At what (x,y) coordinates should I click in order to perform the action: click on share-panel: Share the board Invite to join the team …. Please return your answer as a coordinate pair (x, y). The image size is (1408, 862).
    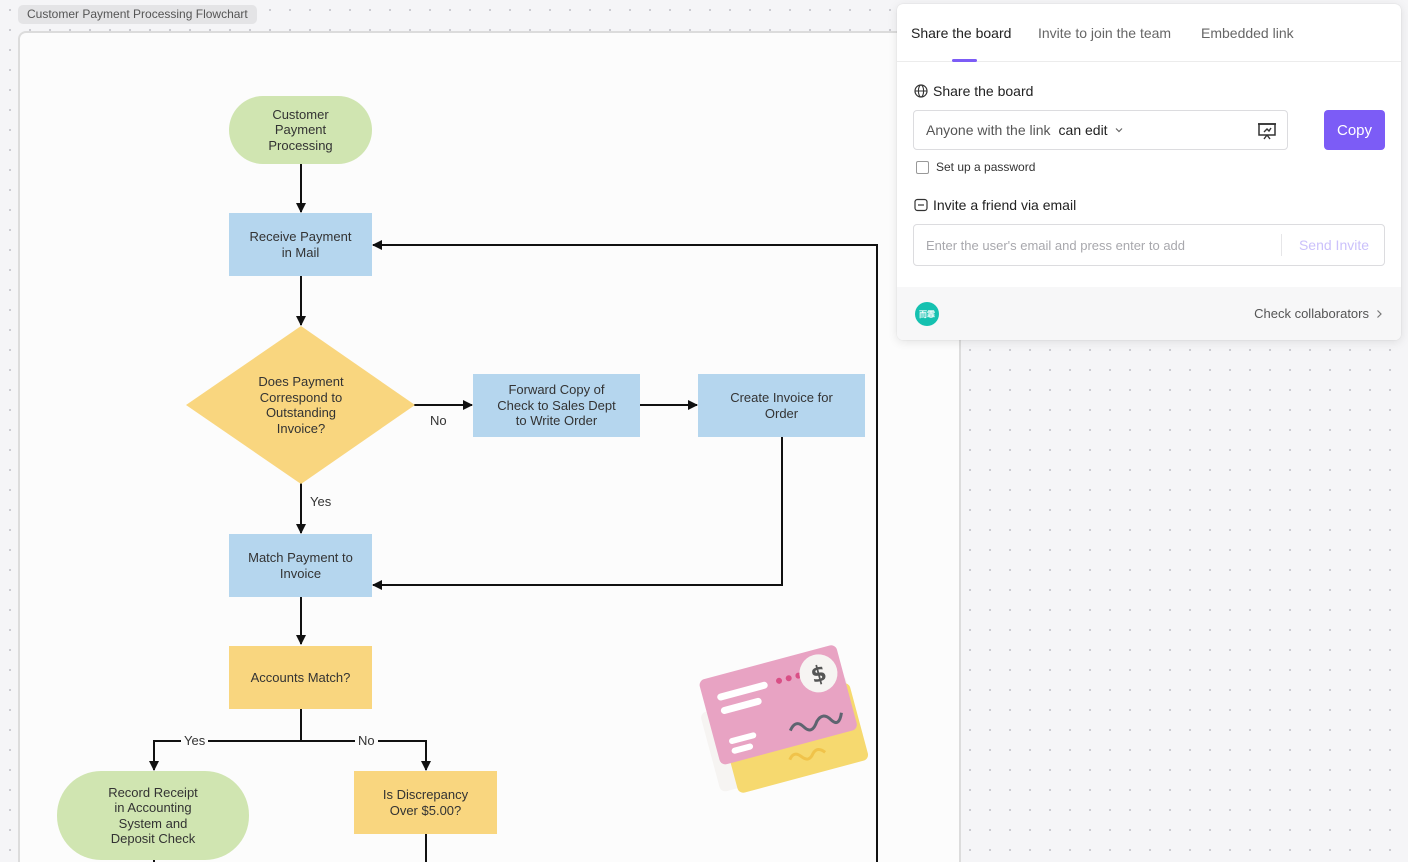
    Looking at the image, I should click on (1149, 172).